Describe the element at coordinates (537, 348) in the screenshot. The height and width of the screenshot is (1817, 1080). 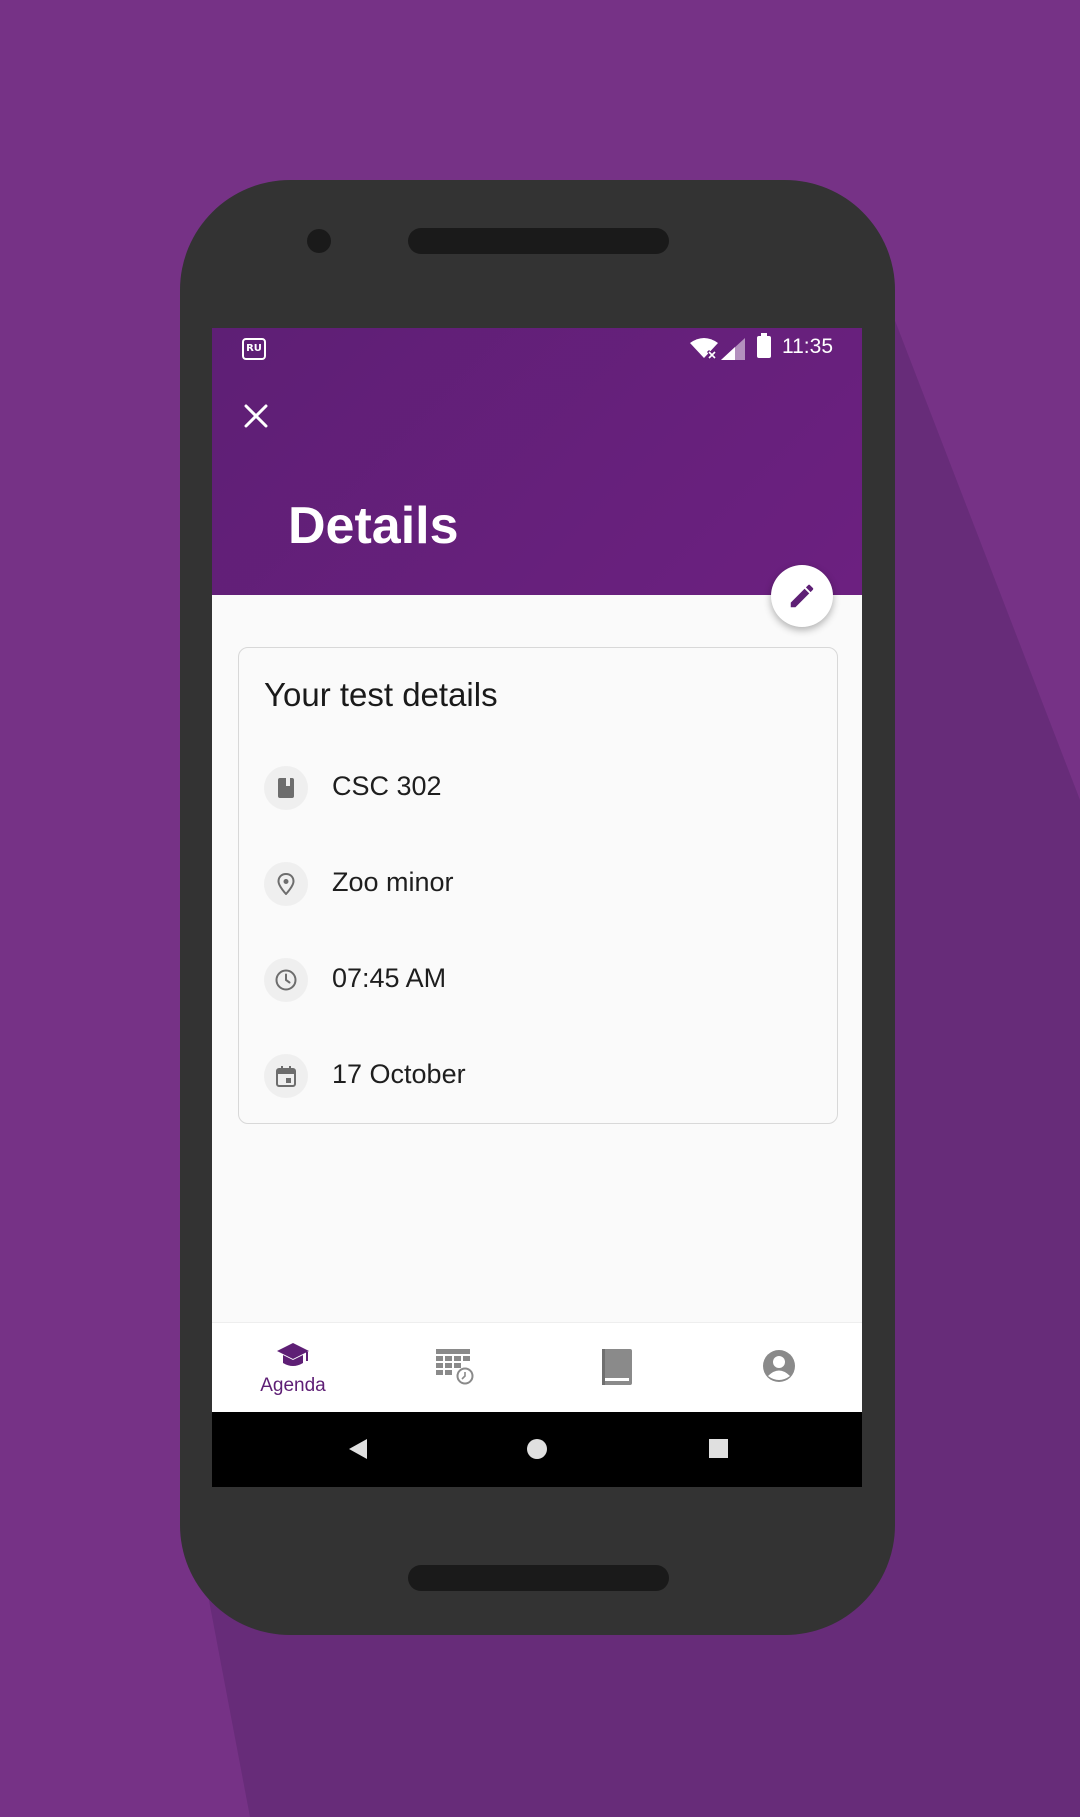
I see `status-bar: RU 11:35` at that location.